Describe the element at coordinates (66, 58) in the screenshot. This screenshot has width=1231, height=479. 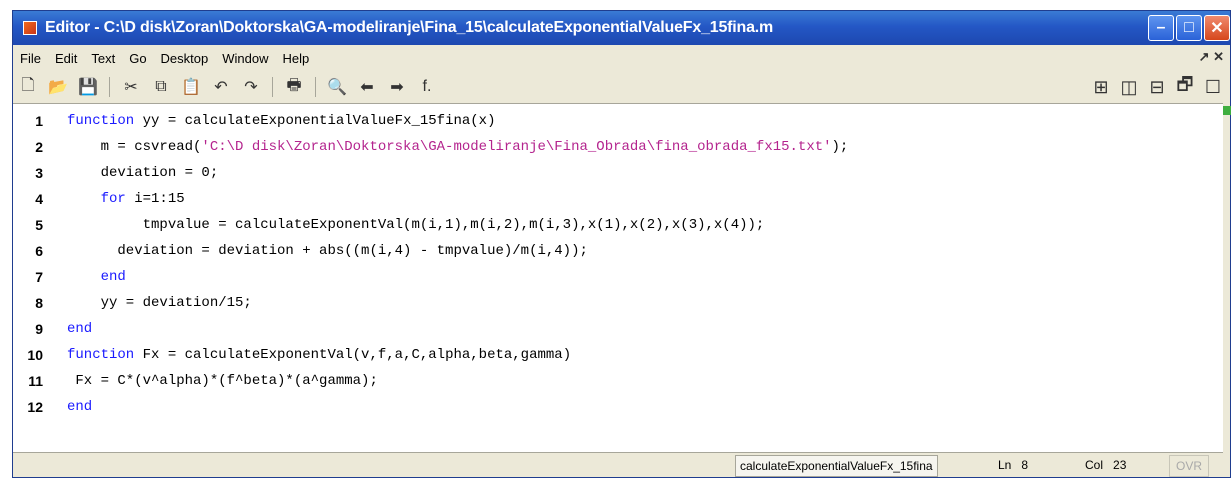
I see `menu-edit: Edit` at that location.